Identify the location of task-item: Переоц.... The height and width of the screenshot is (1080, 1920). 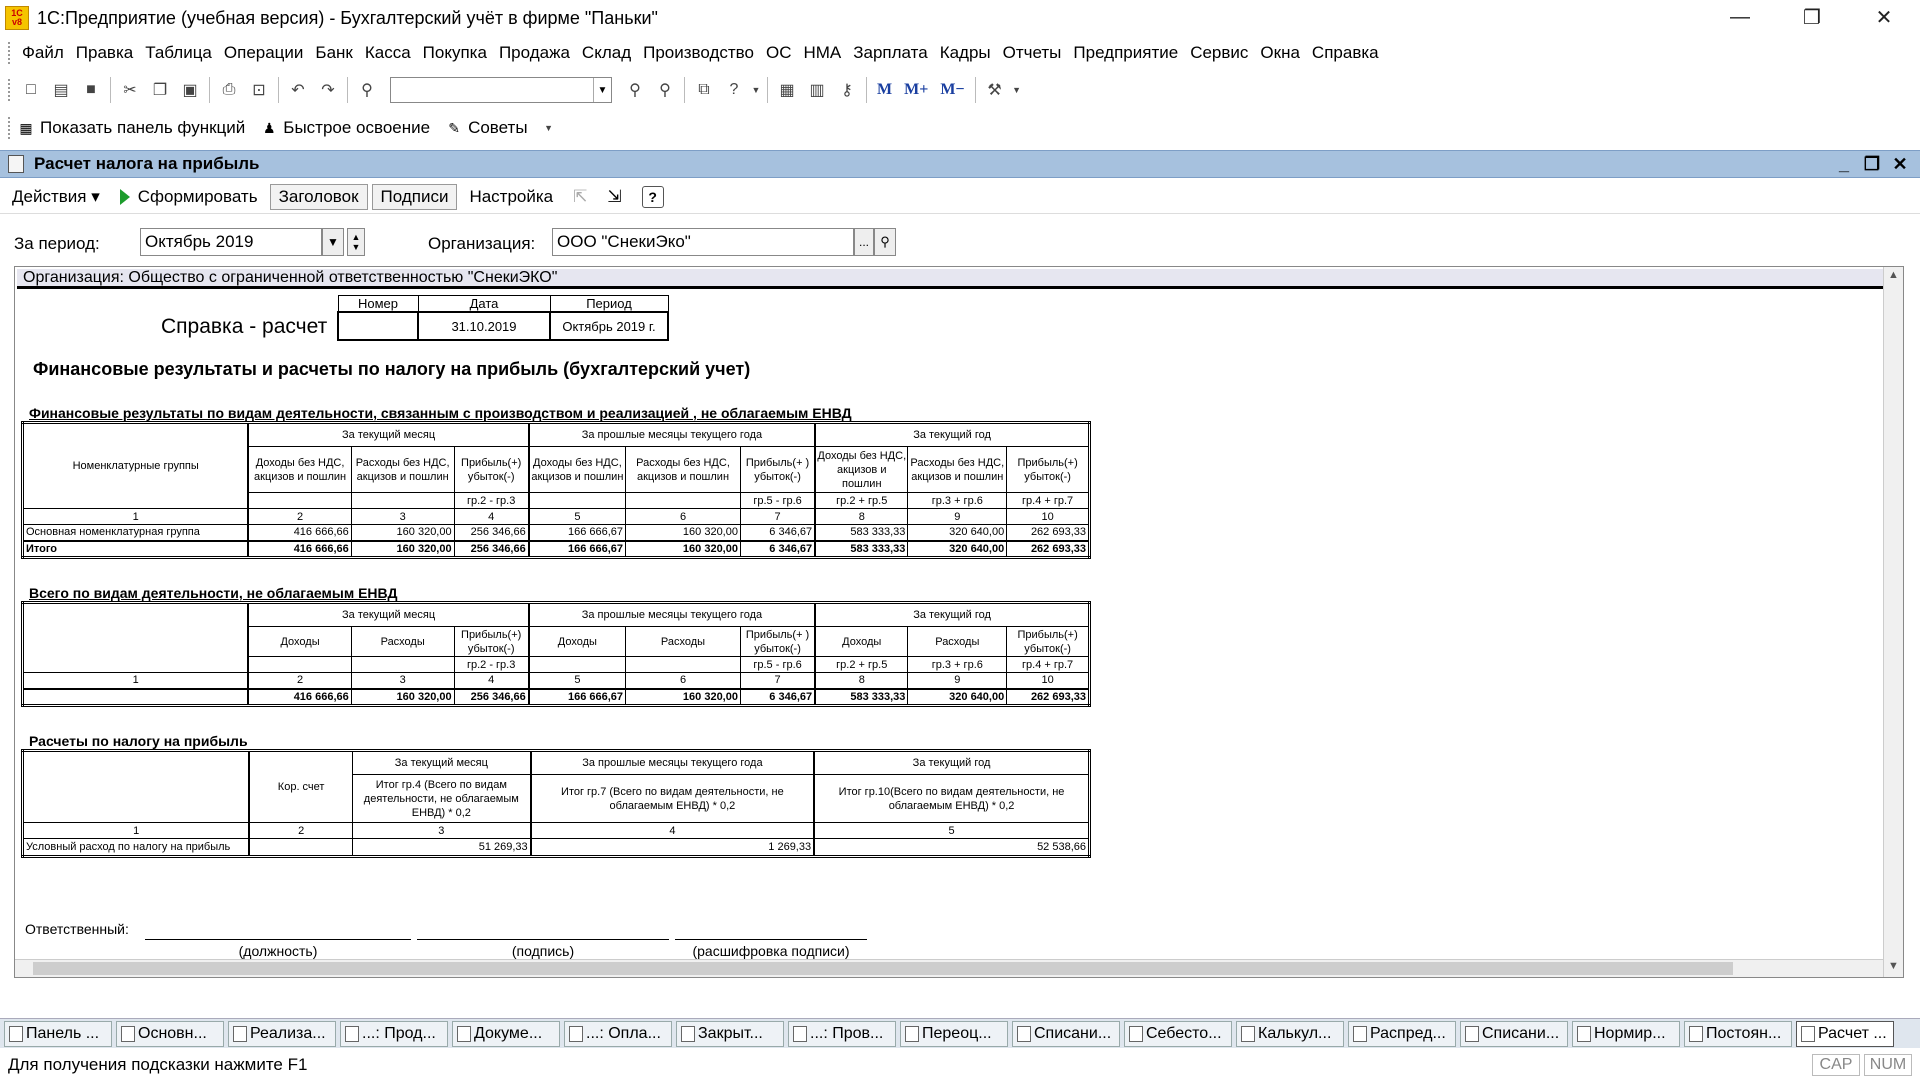
(954, 1033).